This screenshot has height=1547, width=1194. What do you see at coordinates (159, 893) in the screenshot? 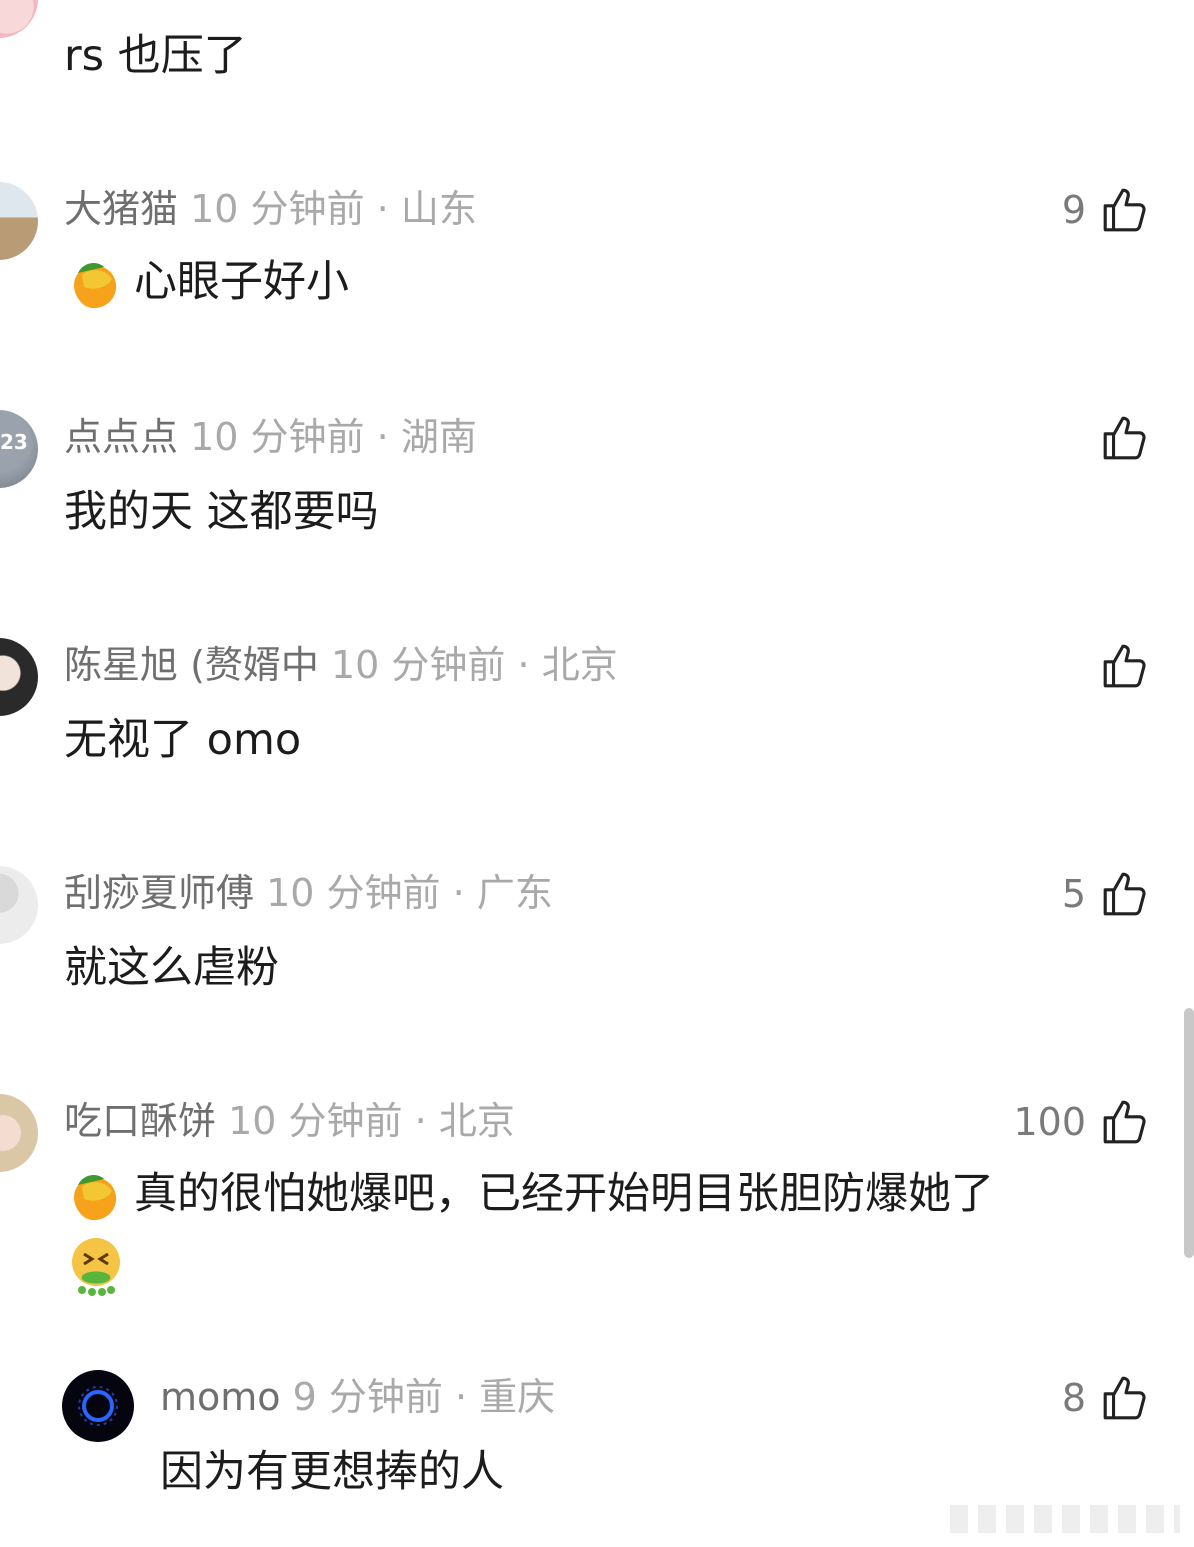
I see `username: 刮痧夏师傅` at bounding box center [159, 893].